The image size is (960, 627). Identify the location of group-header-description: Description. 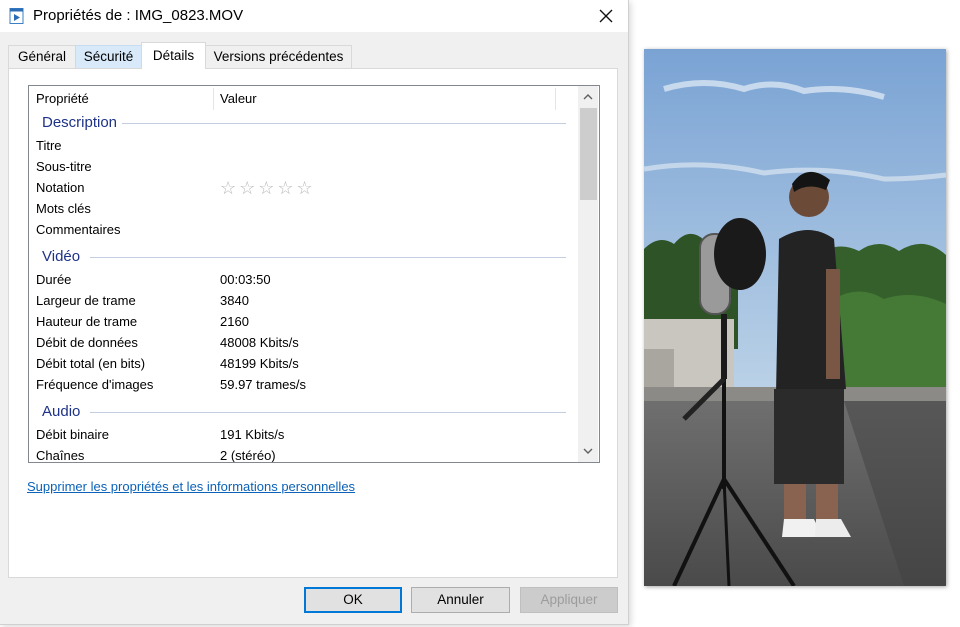
(80, 122).